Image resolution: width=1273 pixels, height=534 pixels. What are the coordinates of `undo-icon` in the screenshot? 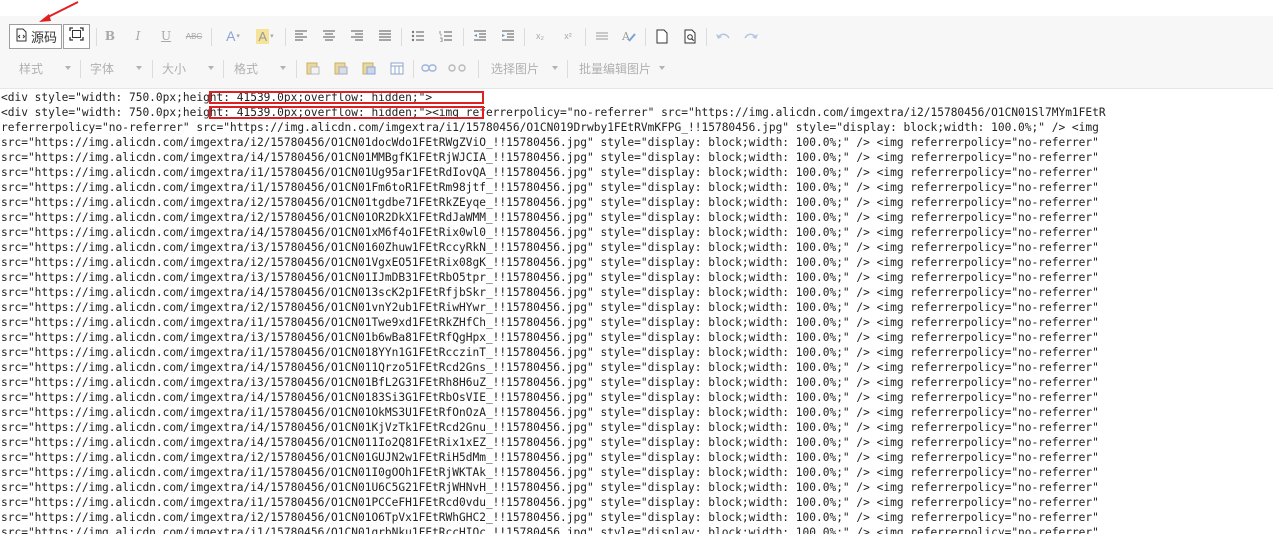 It's located at (723, 36).